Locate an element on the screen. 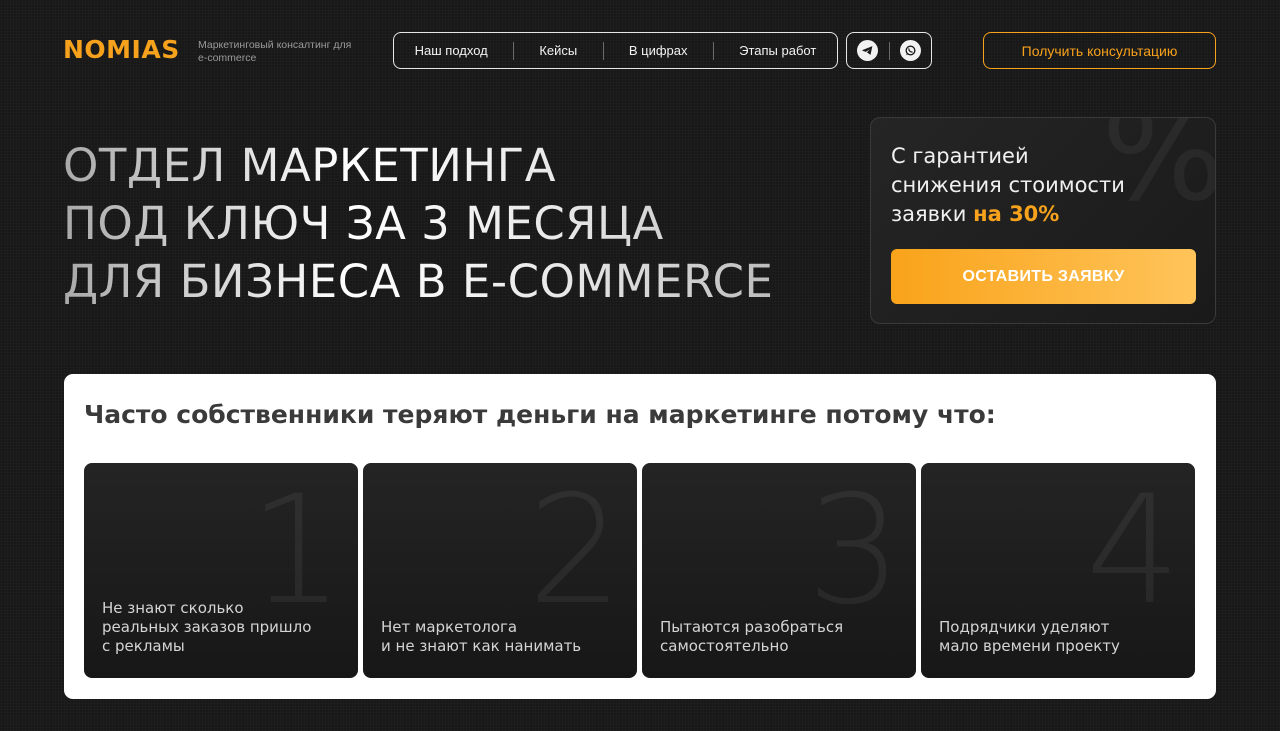 The image size is (1280, 731). telegram-icon is located at coordinates (868, 50).